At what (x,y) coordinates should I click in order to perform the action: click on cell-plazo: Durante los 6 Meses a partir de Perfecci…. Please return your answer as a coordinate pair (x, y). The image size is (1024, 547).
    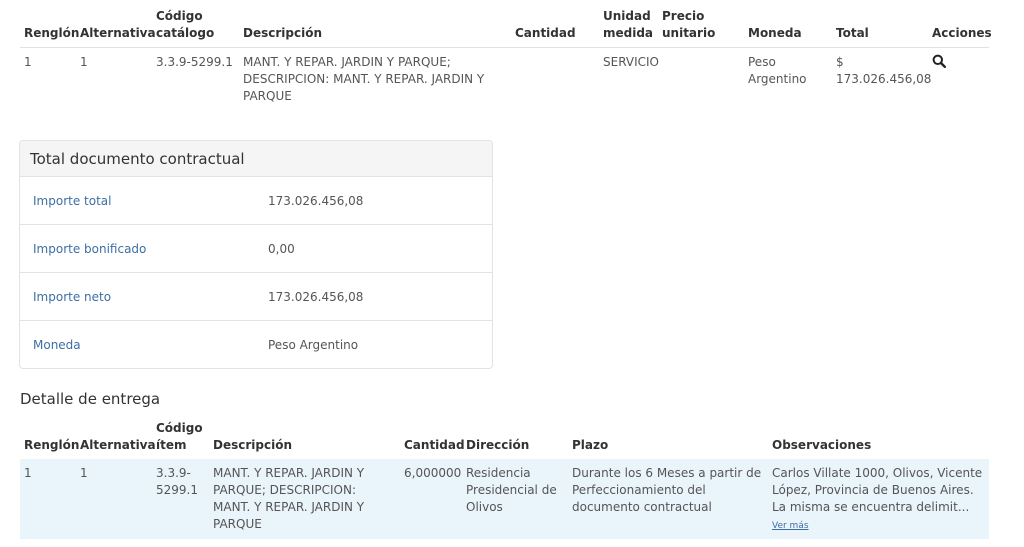
    Looking at the image, I should click on (667, 490).